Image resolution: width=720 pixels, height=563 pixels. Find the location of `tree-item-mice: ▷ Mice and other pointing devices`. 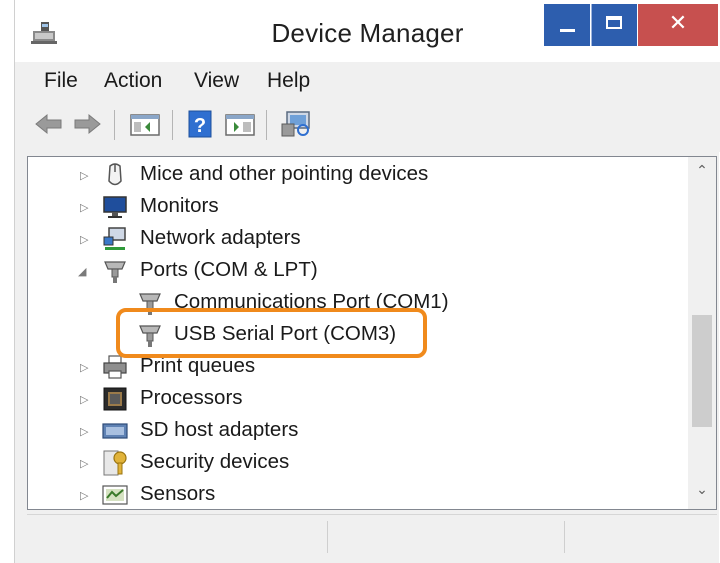

tree-item-mice: ▷ Mice and other pointing devices is located at coordinates (363, 175).